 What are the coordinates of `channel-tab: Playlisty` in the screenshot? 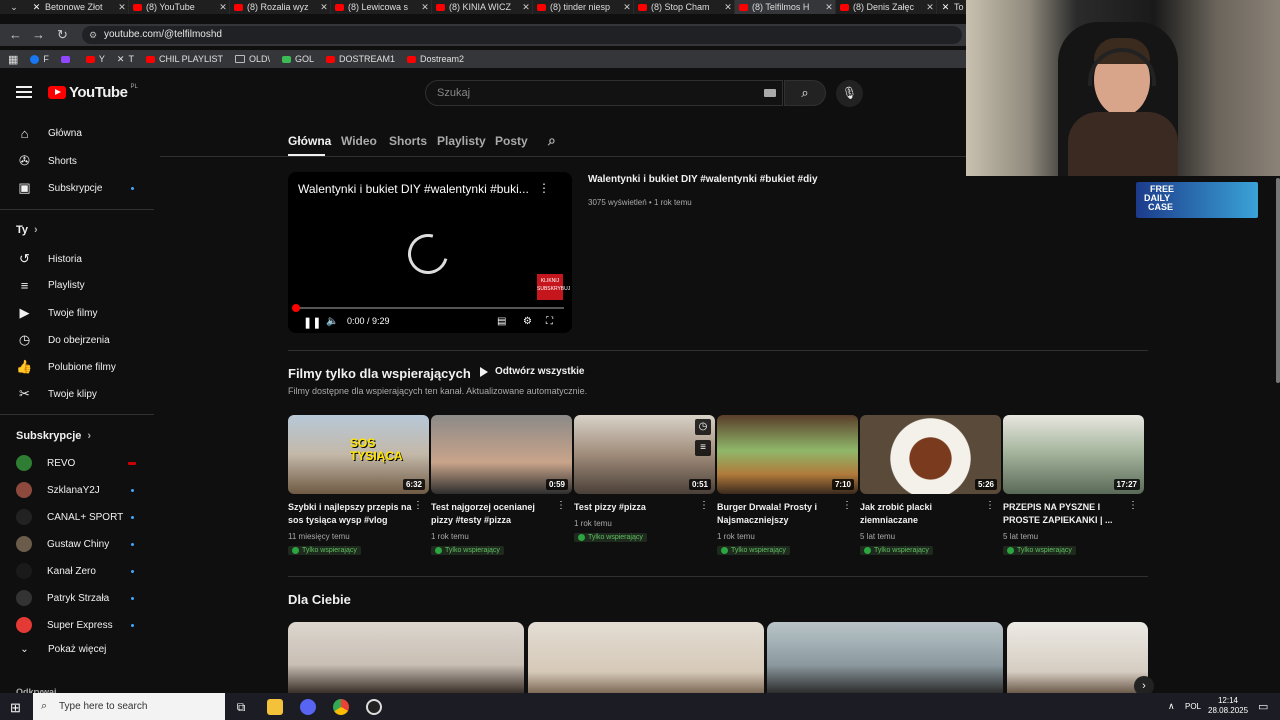 It's located at (461, 141).